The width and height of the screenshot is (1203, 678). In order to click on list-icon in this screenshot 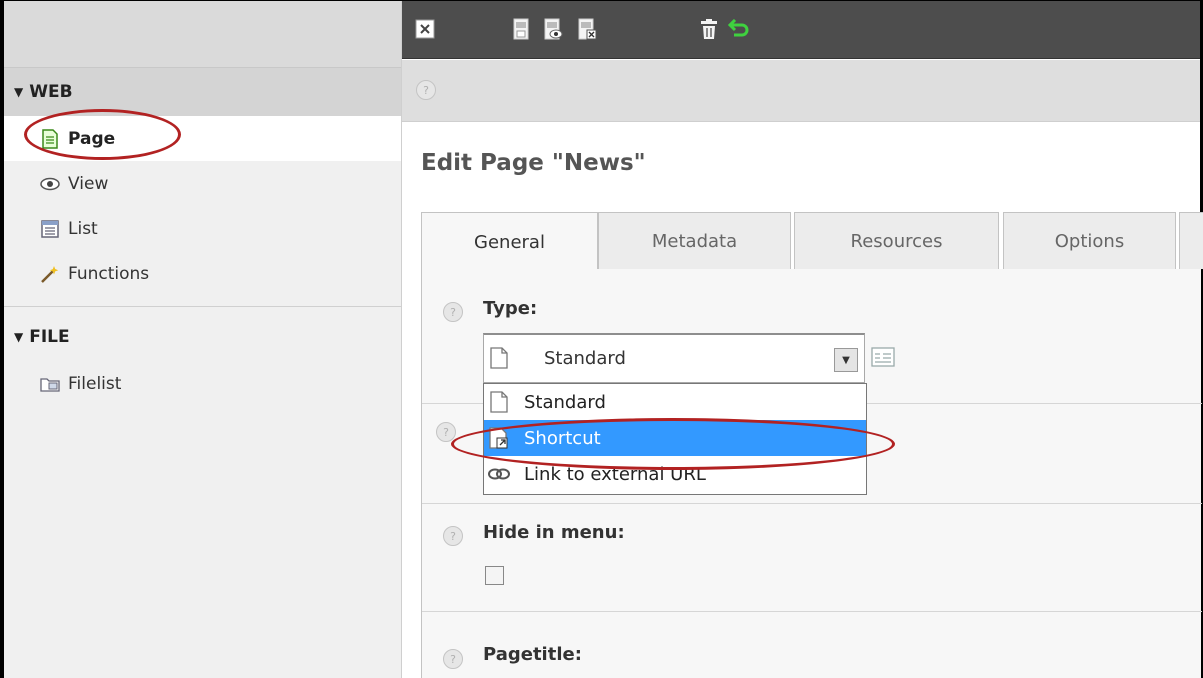, I will do `click(50, 229)`.